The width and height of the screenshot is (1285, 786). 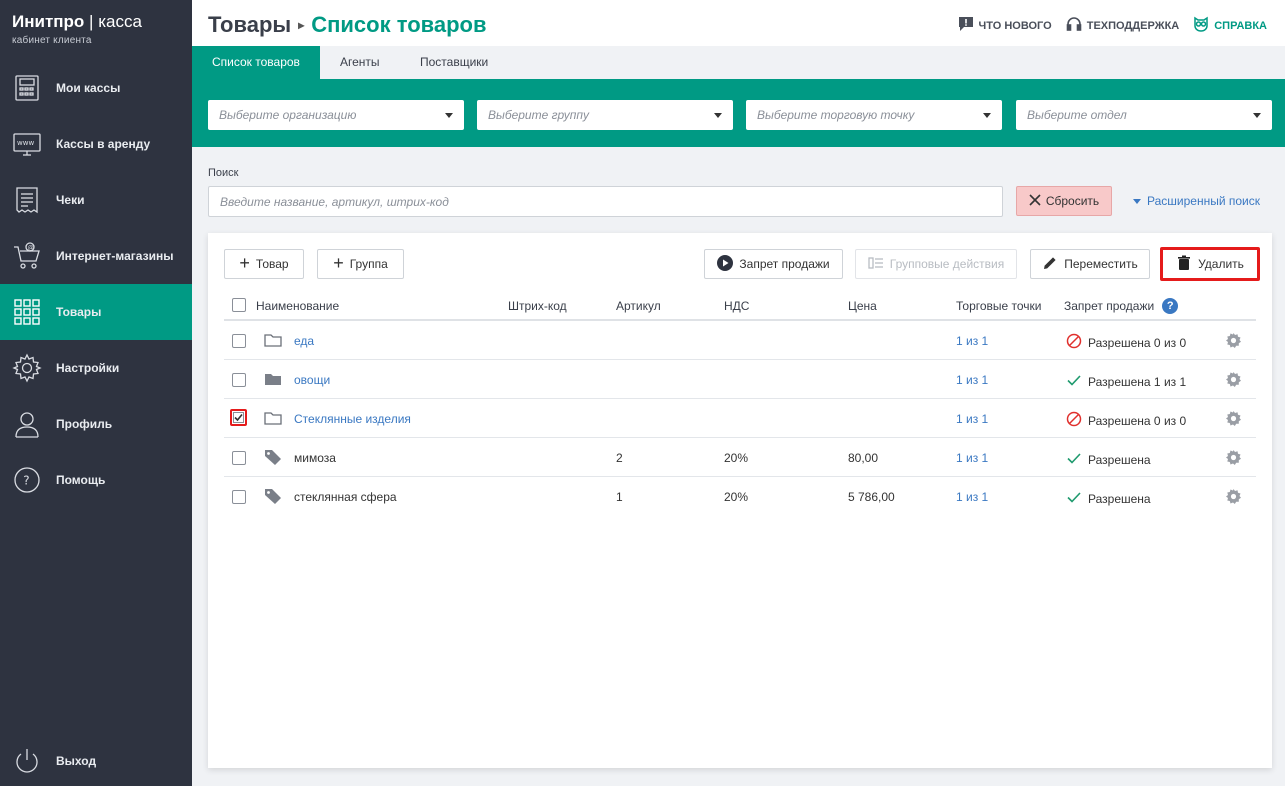 I want to click on move-label: Переместить, so click(x=1101, y=264).